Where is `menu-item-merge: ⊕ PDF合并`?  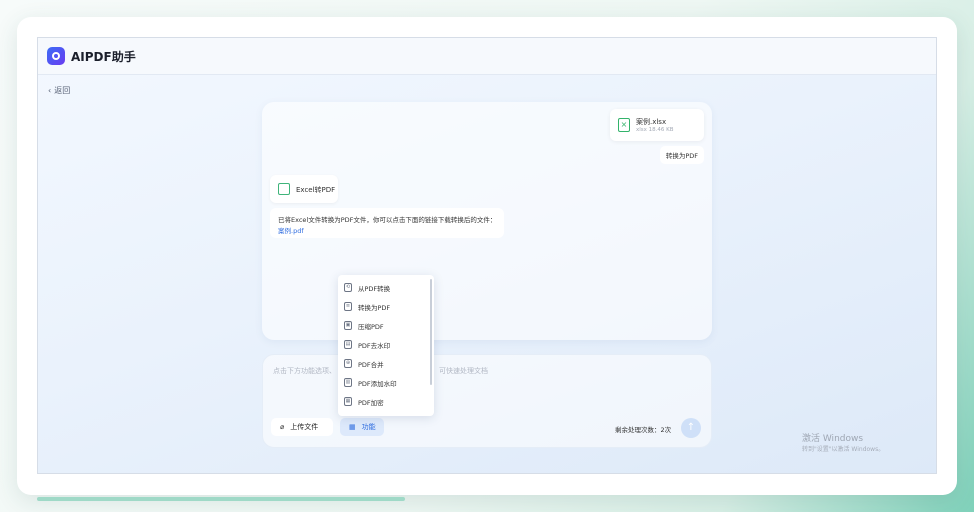 menu-item-merge: ⊕ PDF合并 is located at coordinates (383, 363).